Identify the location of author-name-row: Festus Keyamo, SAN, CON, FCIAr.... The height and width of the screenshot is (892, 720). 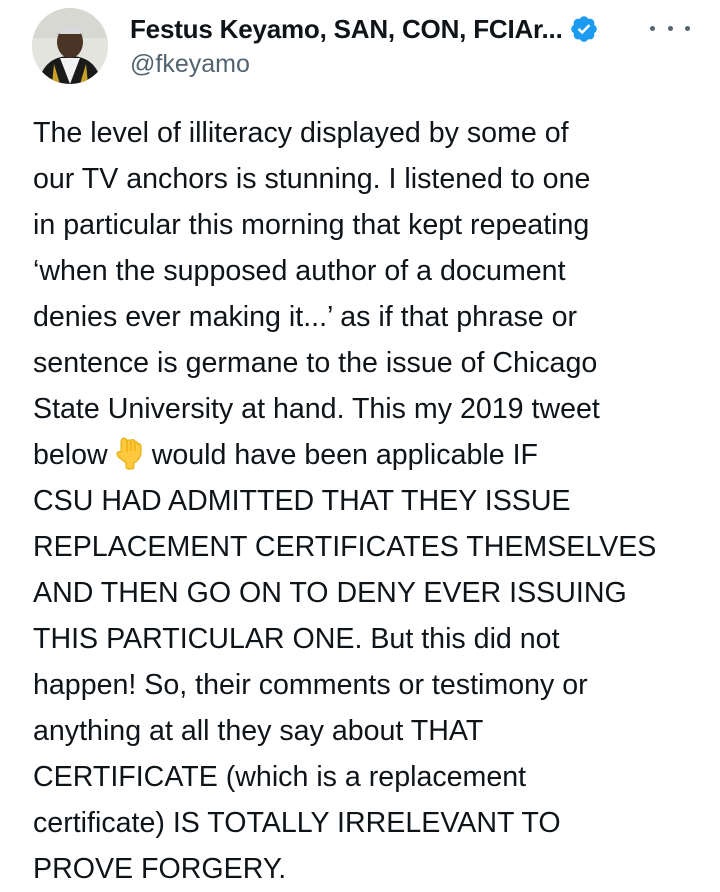
(364, 29).